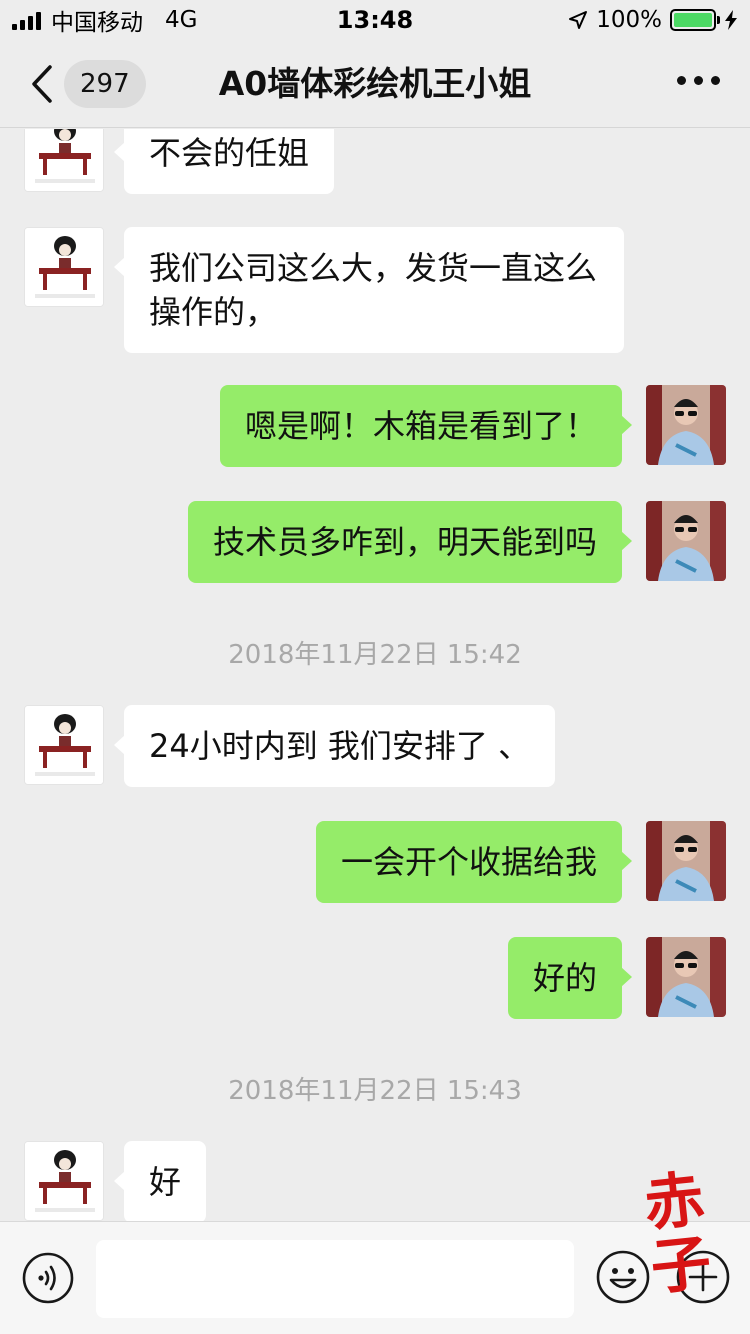 The image size is (750, 1334). I want to click on charging-bolt-icon, so click(731, 20).